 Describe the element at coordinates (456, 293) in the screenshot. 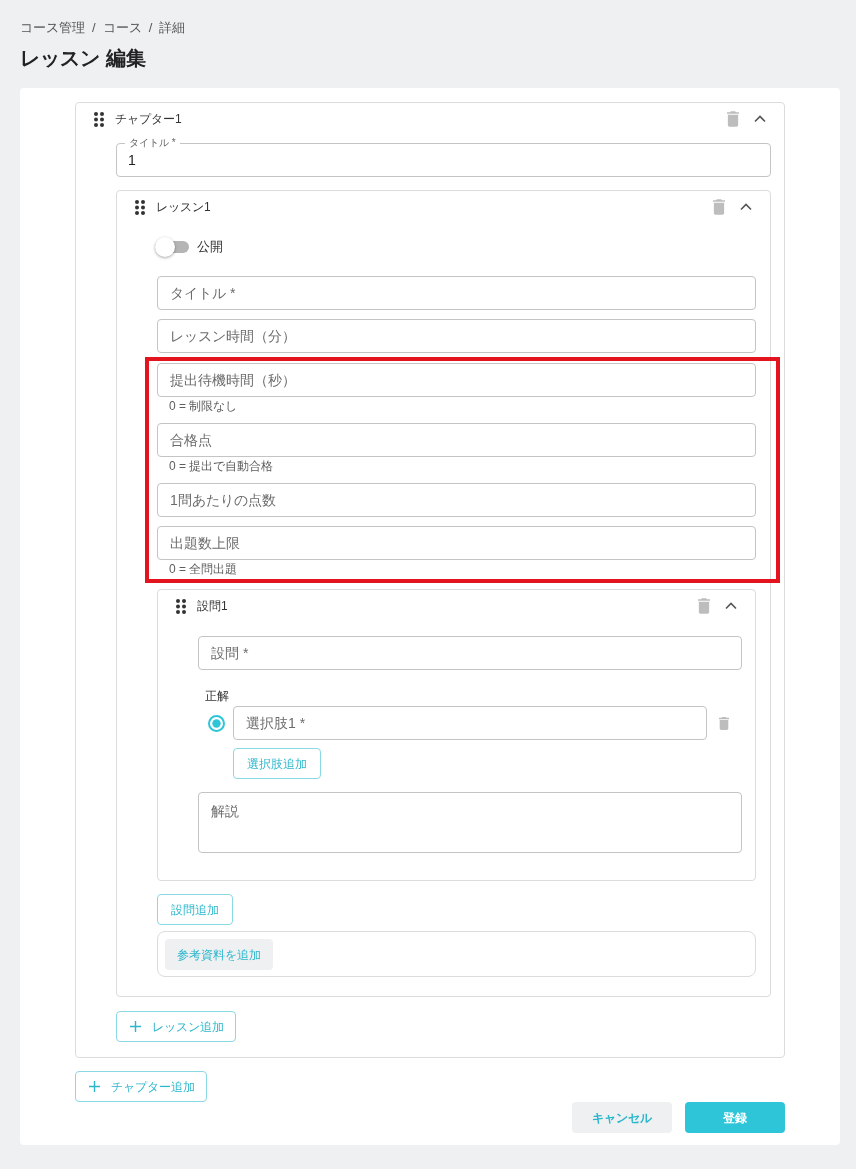

I see `input-field: タイトル *` at that location.